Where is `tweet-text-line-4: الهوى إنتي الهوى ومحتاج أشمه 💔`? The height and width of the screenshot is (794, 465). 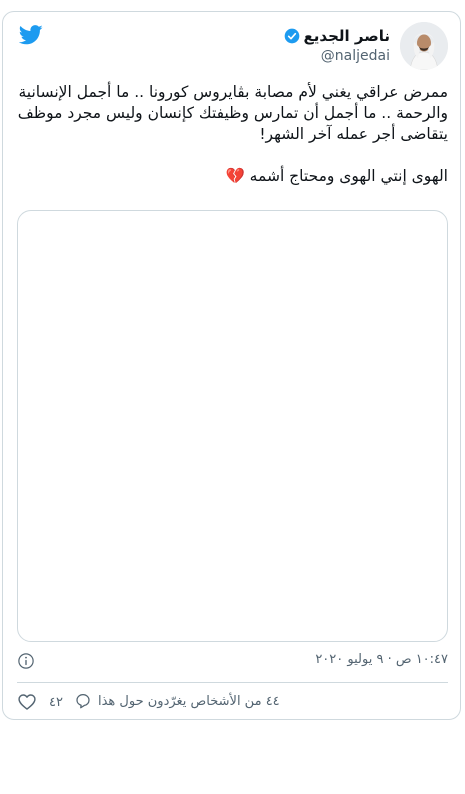 tweet-text-line-4: الهوى إنتي الهوى ومحتاج أشمه 💔 is located at coordinates (336, 176).